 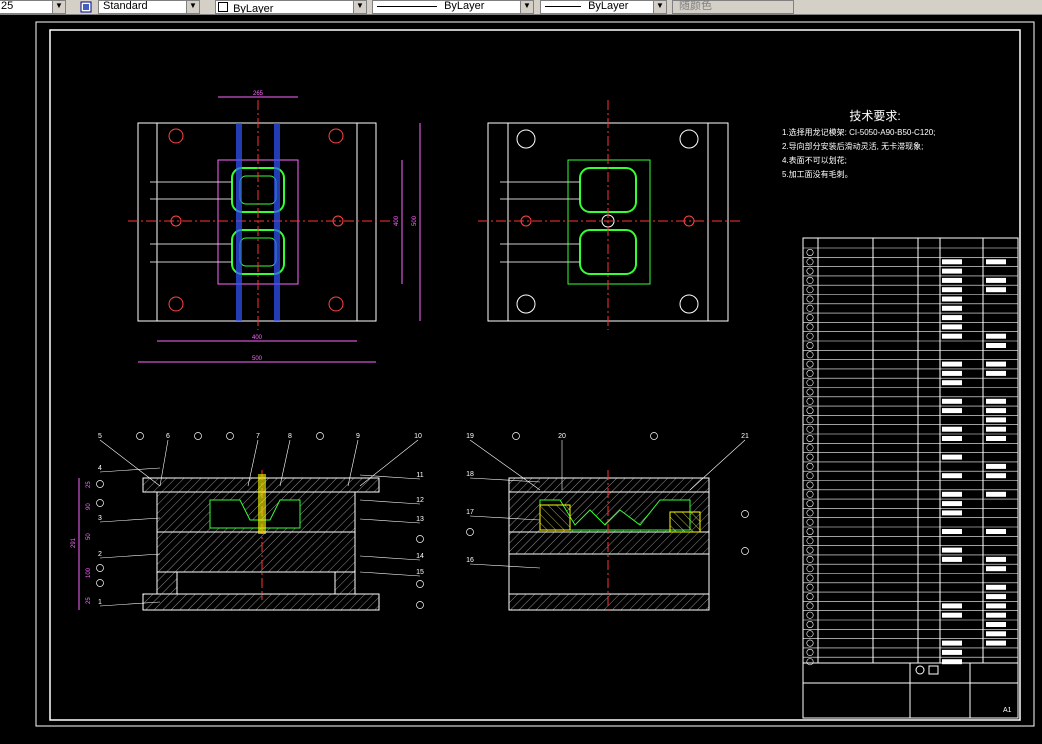 What do you see at coordinates (33, 7) in the screenshot?
I see `text-height-dropdown: 25 ▼` at bounding box center [33, 7].